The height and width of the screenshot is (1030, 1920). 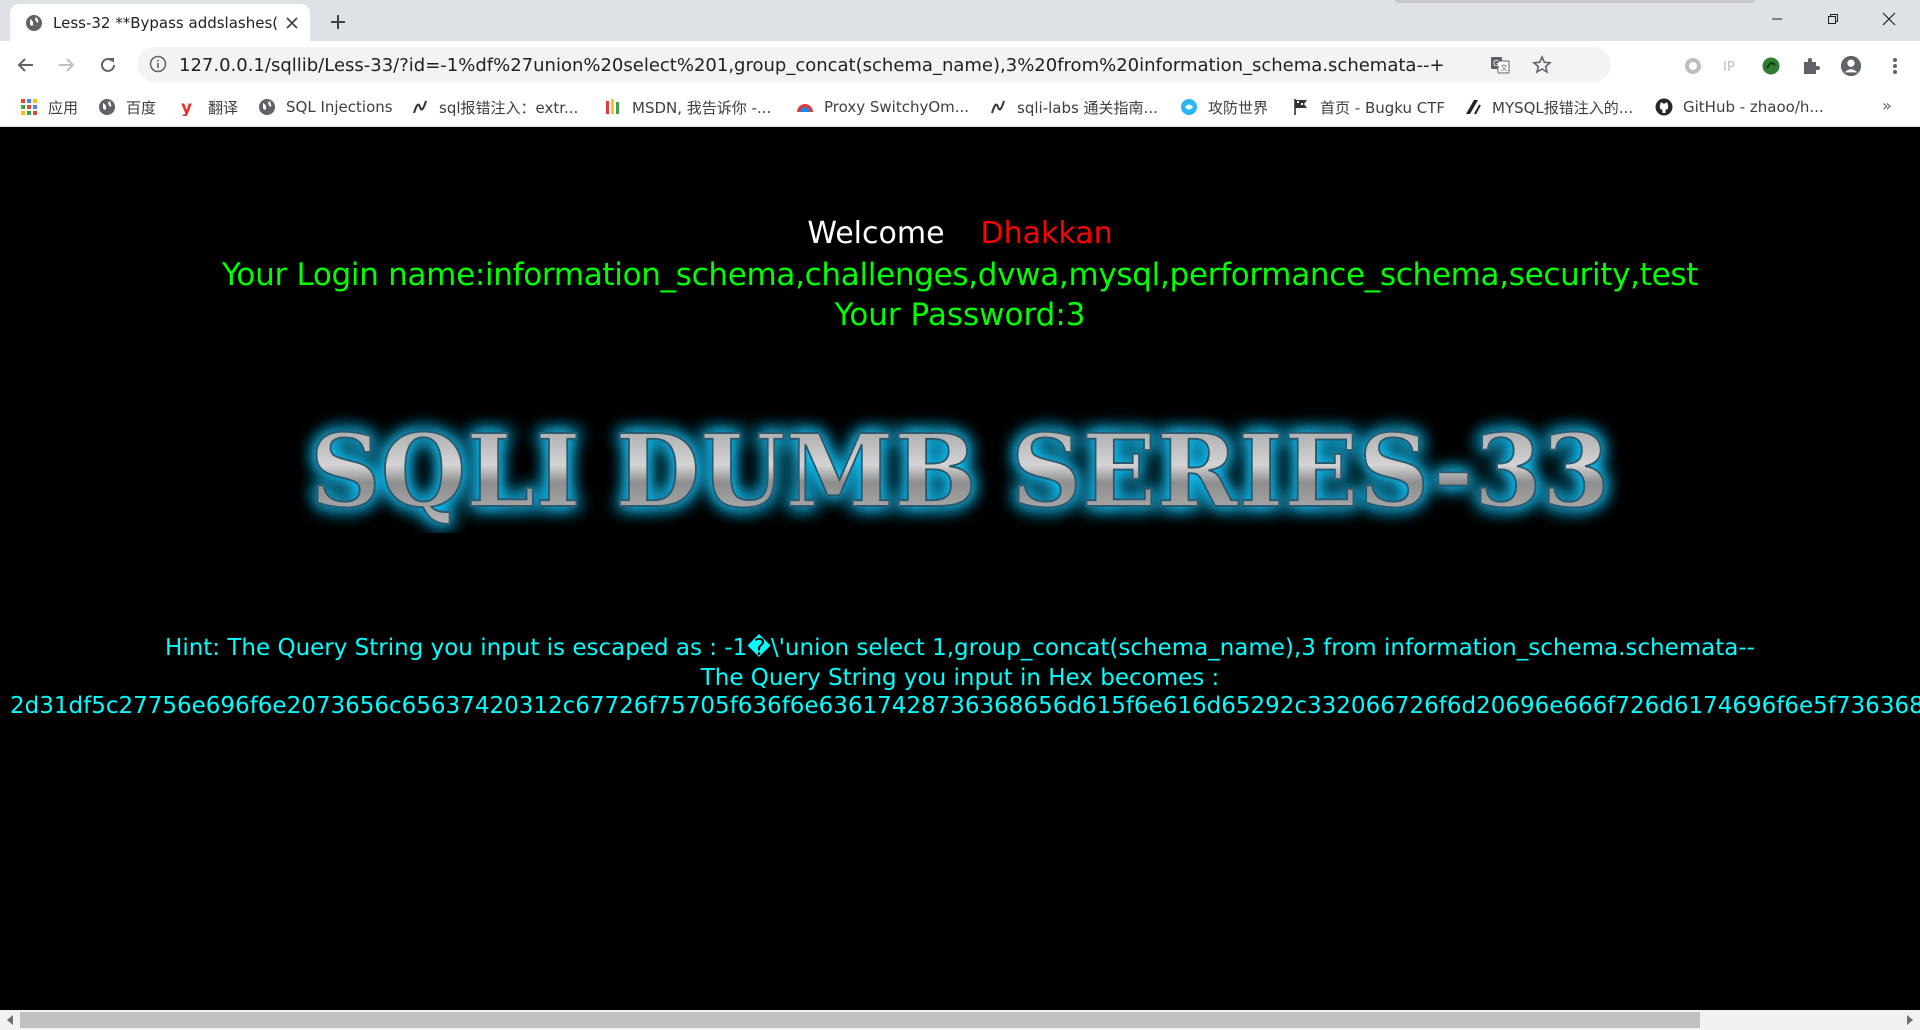 What do you see at coordinates (26, 65) in the screenshot?
I see `back-arrow-icon` at bounding box center [26, 65].